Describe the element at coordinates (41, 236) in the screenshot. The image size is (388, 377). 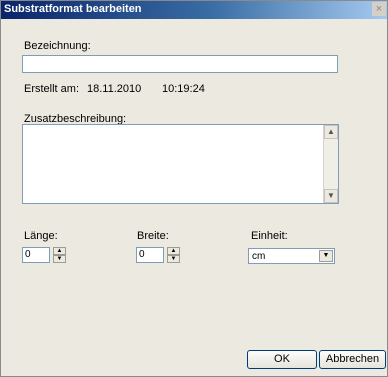
I see `laenge-label: Länge:` at that location.